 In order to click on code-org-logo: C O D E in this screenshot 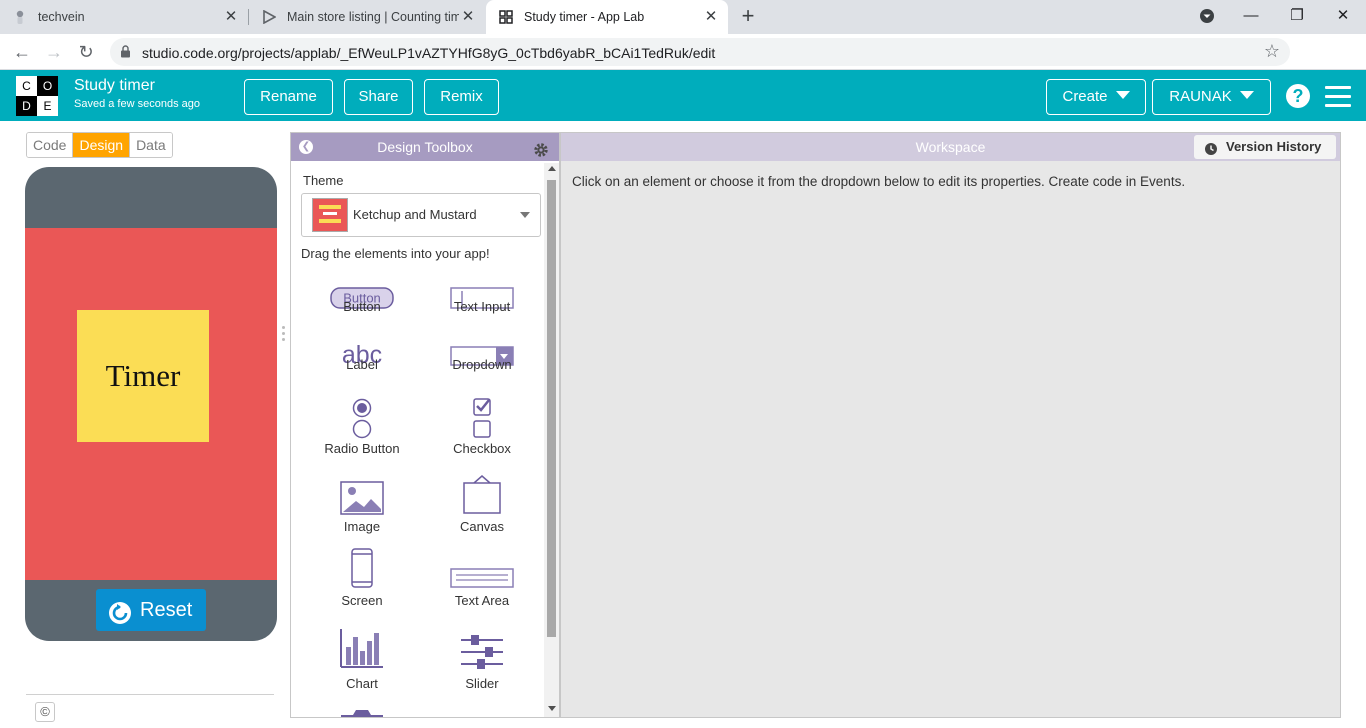, I will do `click(37, 96)`.